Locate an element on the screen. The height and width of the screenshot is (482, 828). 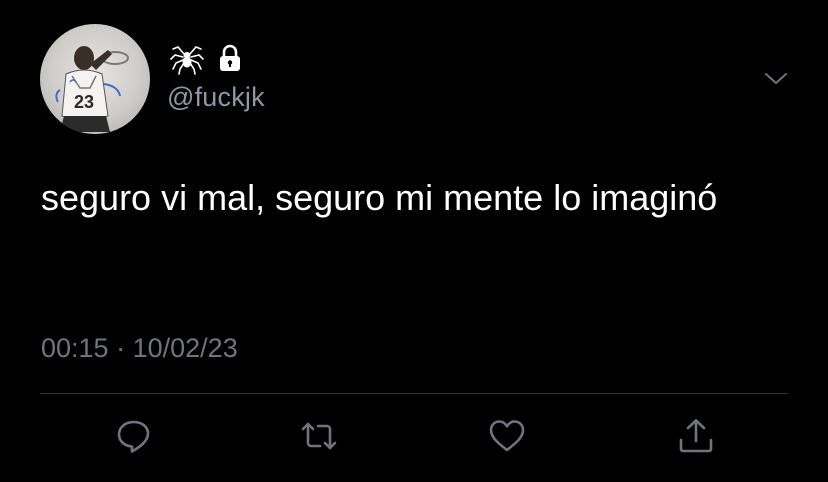
reply-button is located at coordinates (134, 436).